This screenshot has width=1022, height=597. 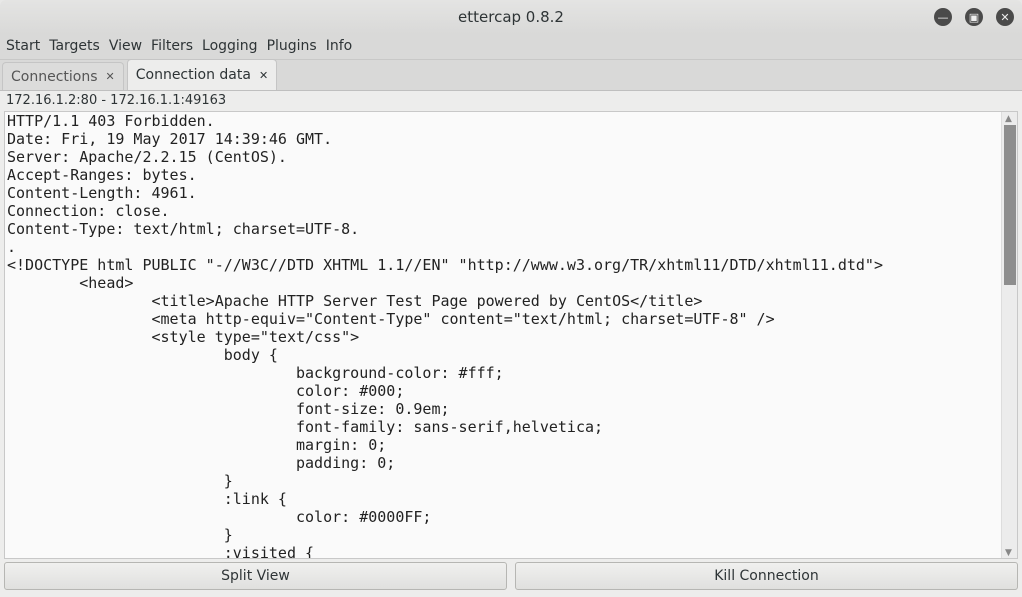 I want to click on data-line: Accept-Ranges: bytes., so click(x=102, y=175).